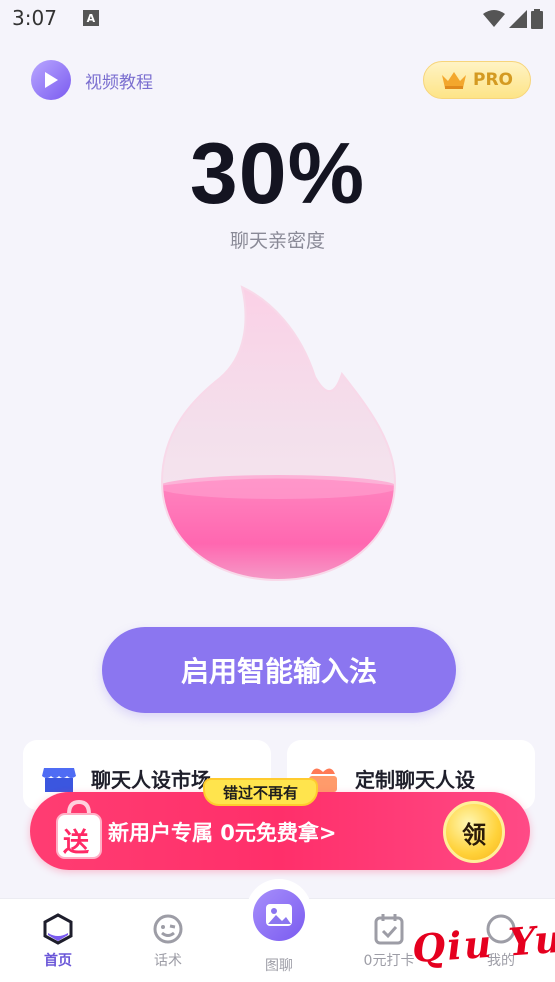 Image resolution: width=555 pixels, height=982 pixels. What do you see at coordinates (277, 241) in the screenshot?
I see `intimacy-label: 聊天亲密度` at bounding box center [277, 241].